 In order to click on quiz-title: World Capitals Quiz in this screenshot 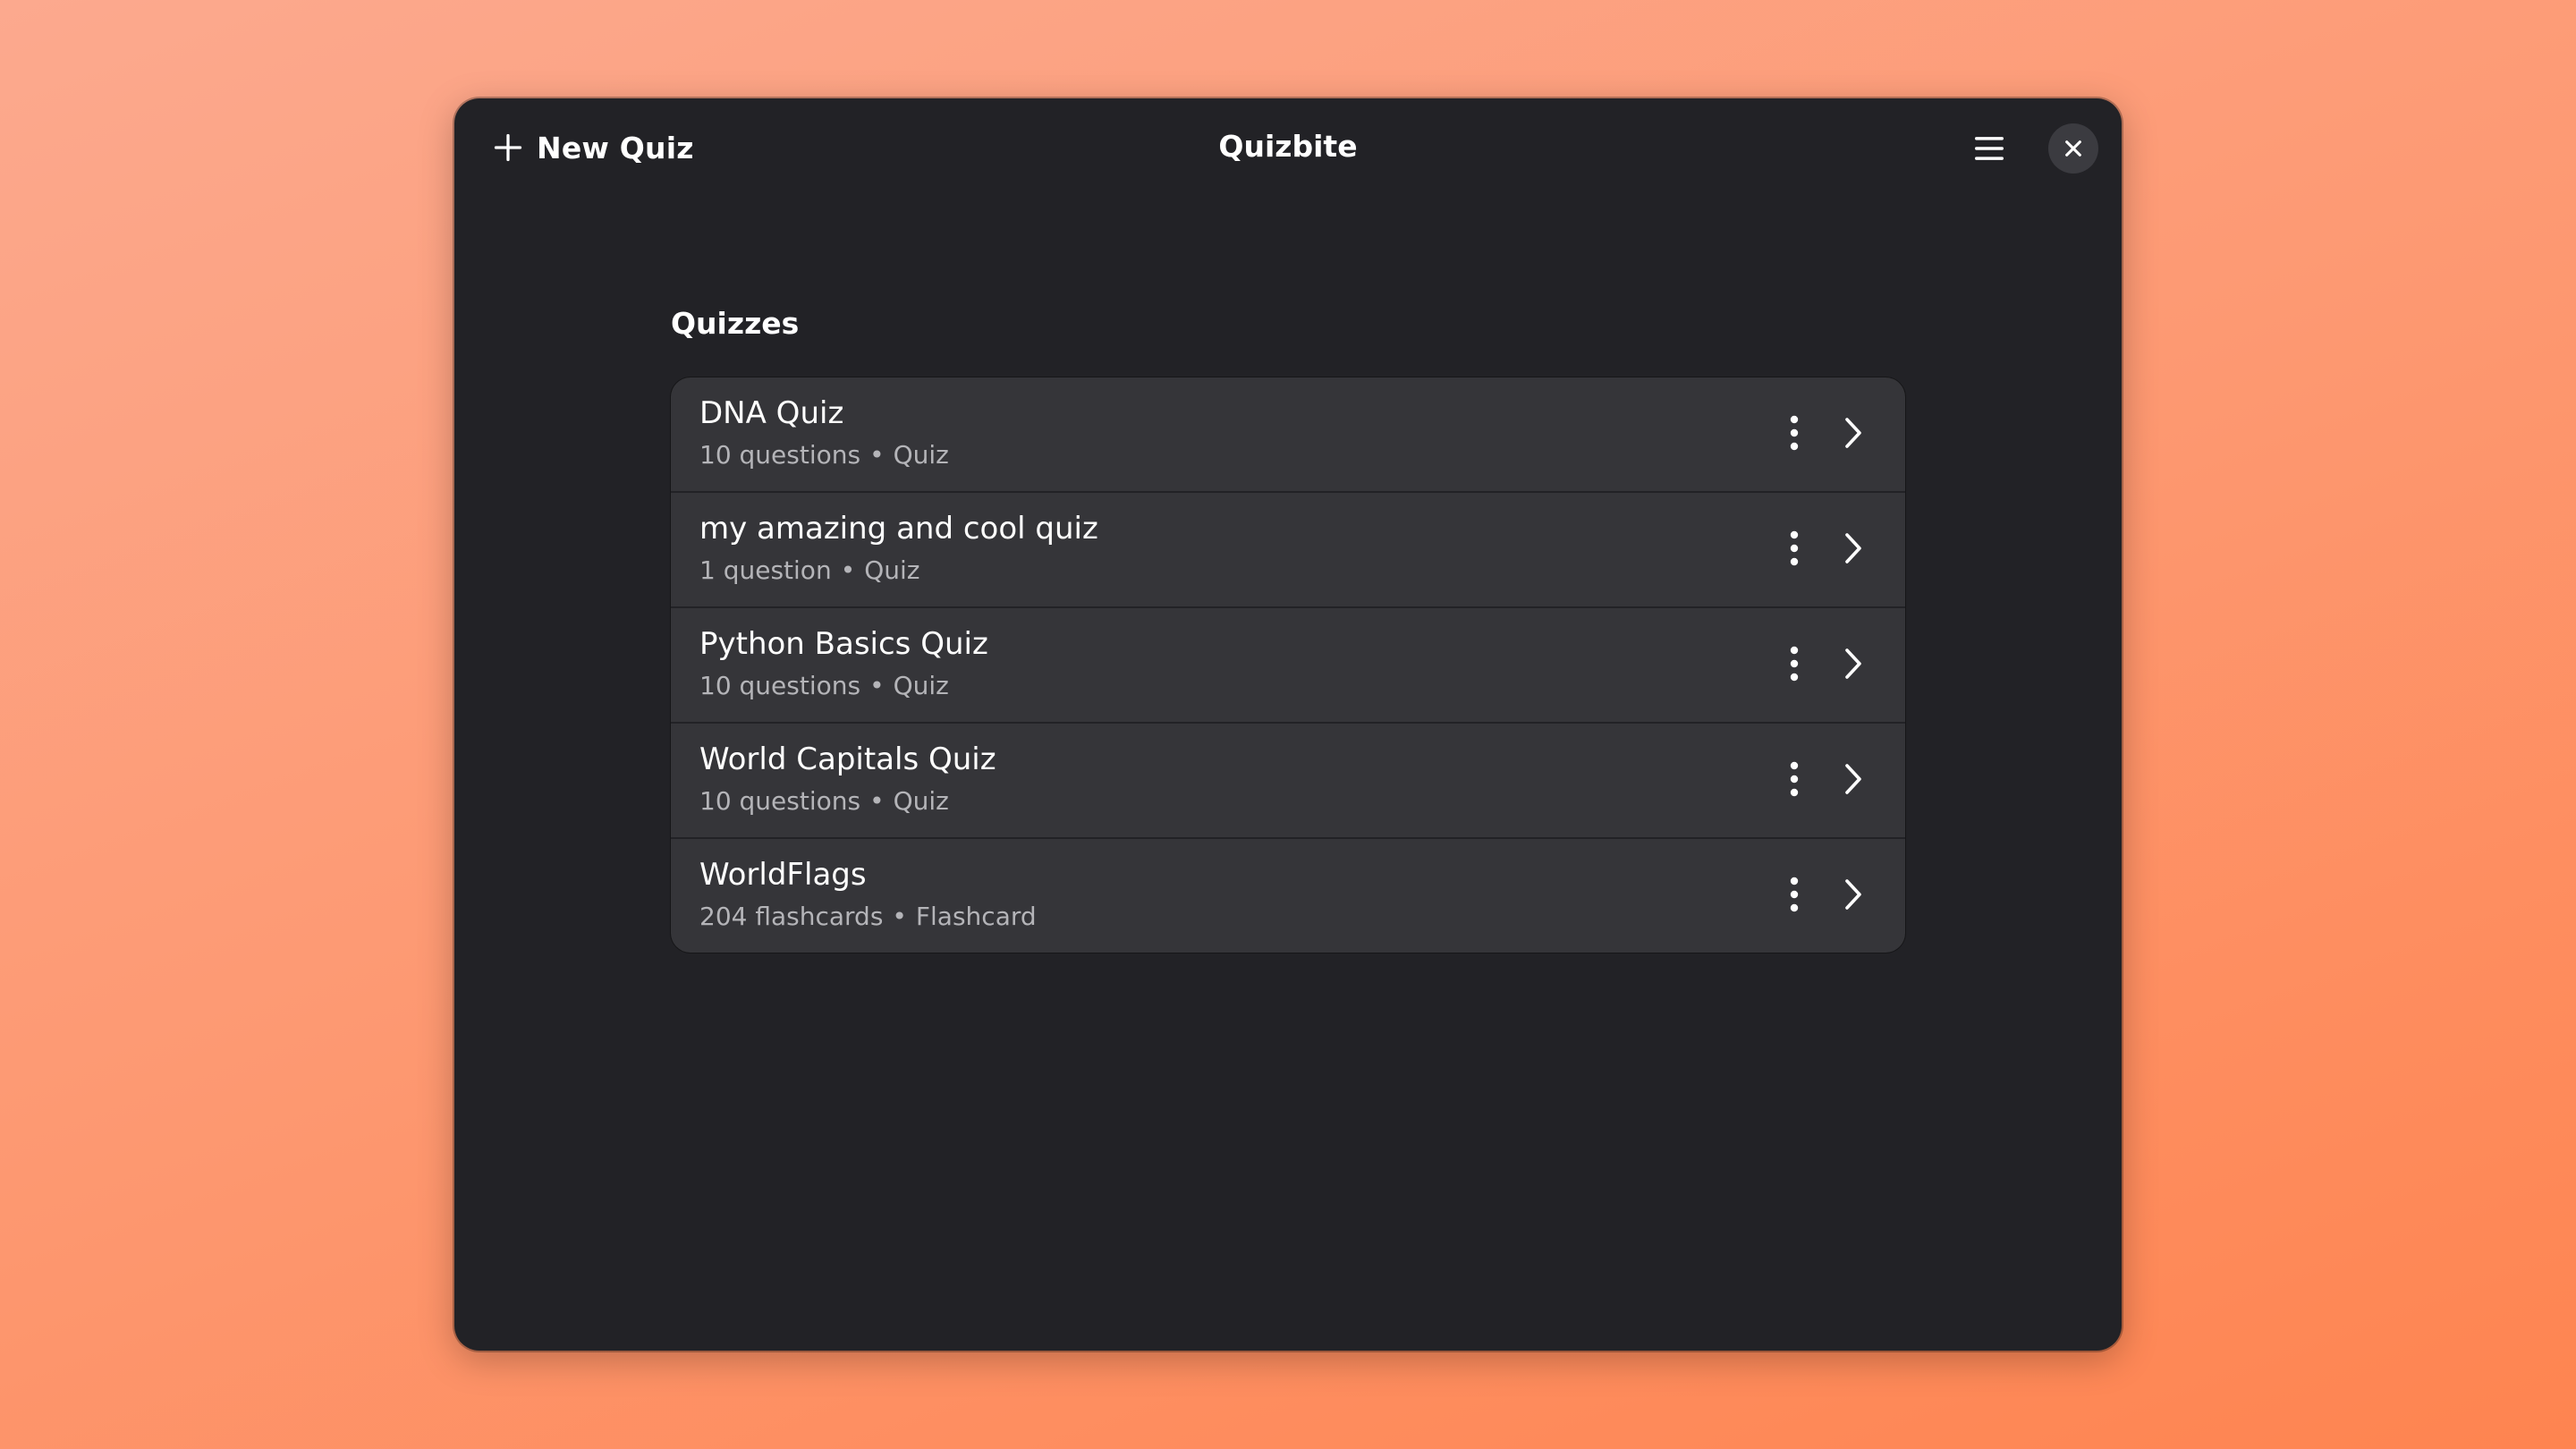, I will do `click(847, 759)`.